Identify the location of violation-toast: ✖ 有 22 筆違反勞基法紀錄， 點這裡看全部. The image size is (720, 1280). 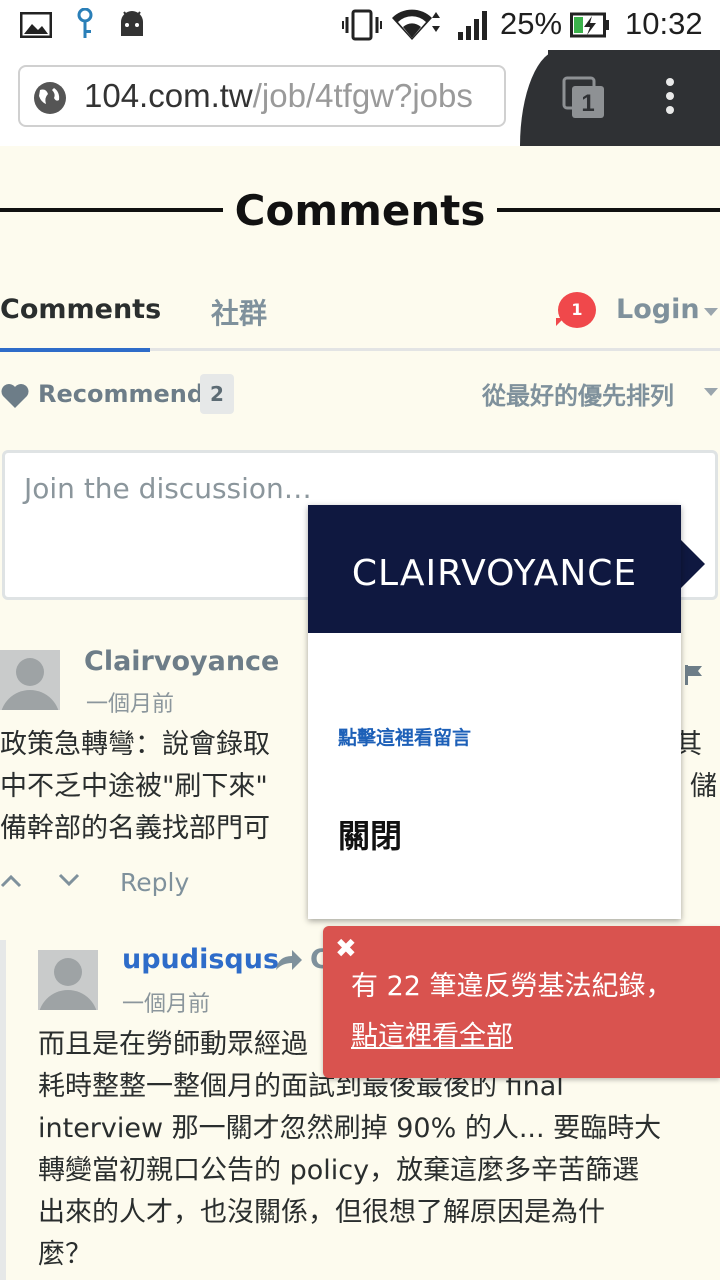
(521, 1002).